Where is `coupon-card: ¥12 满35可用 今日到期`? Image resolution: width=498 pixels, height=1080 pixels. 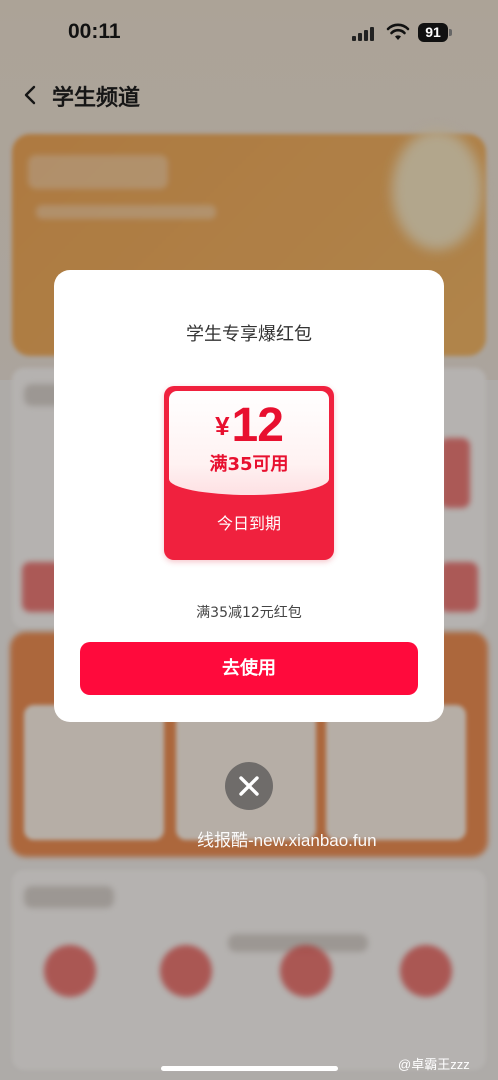 coupon-card: ¥12 满35可用 今日到期 is located at coordinates (249, 473).